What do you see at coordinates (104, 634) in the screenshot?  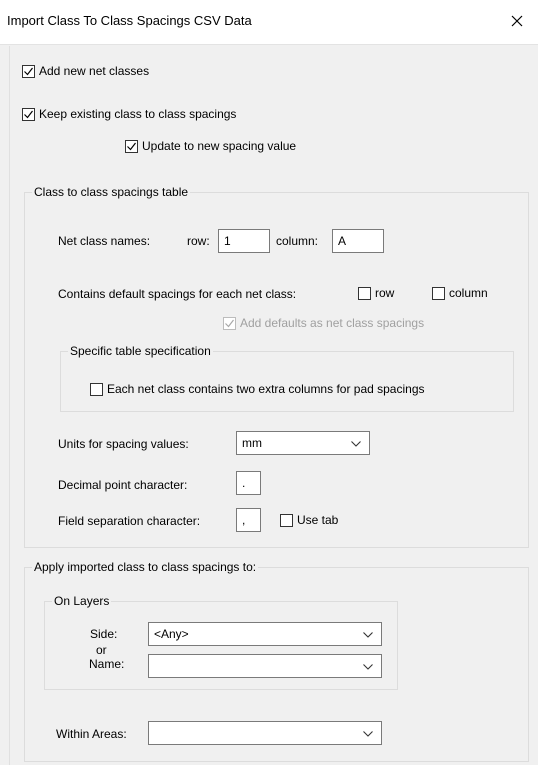 I see `side-label: Side:` at bounding box center [104, 634].